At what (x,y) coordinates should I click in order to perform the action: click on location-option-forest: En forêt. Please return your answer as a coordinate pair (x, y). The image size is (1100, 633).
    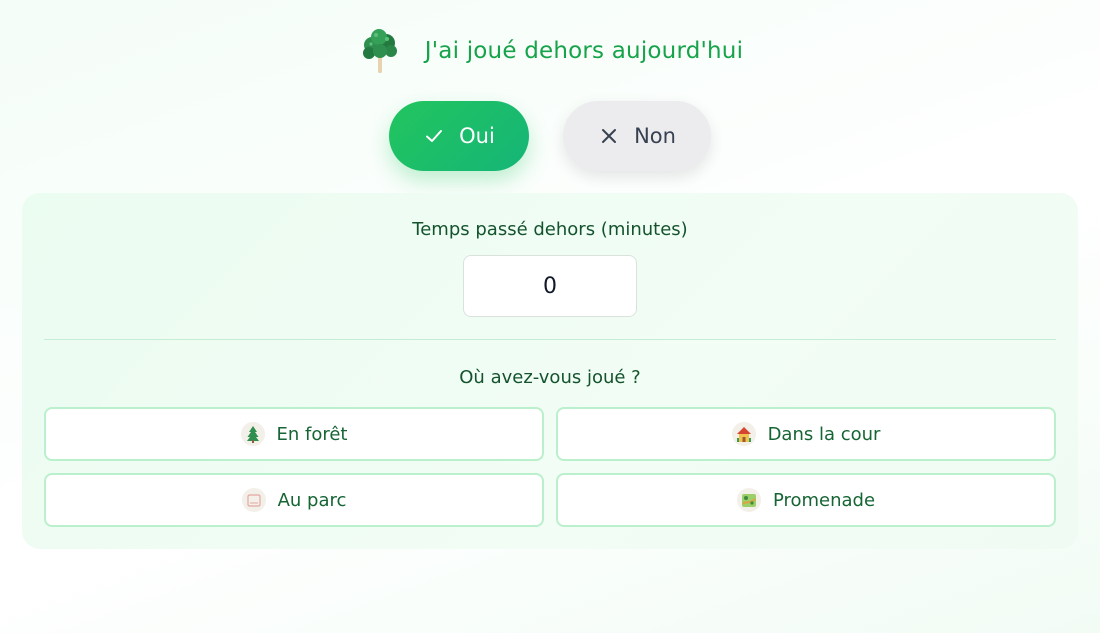
    Looking at the image, I should click on (294, 434).